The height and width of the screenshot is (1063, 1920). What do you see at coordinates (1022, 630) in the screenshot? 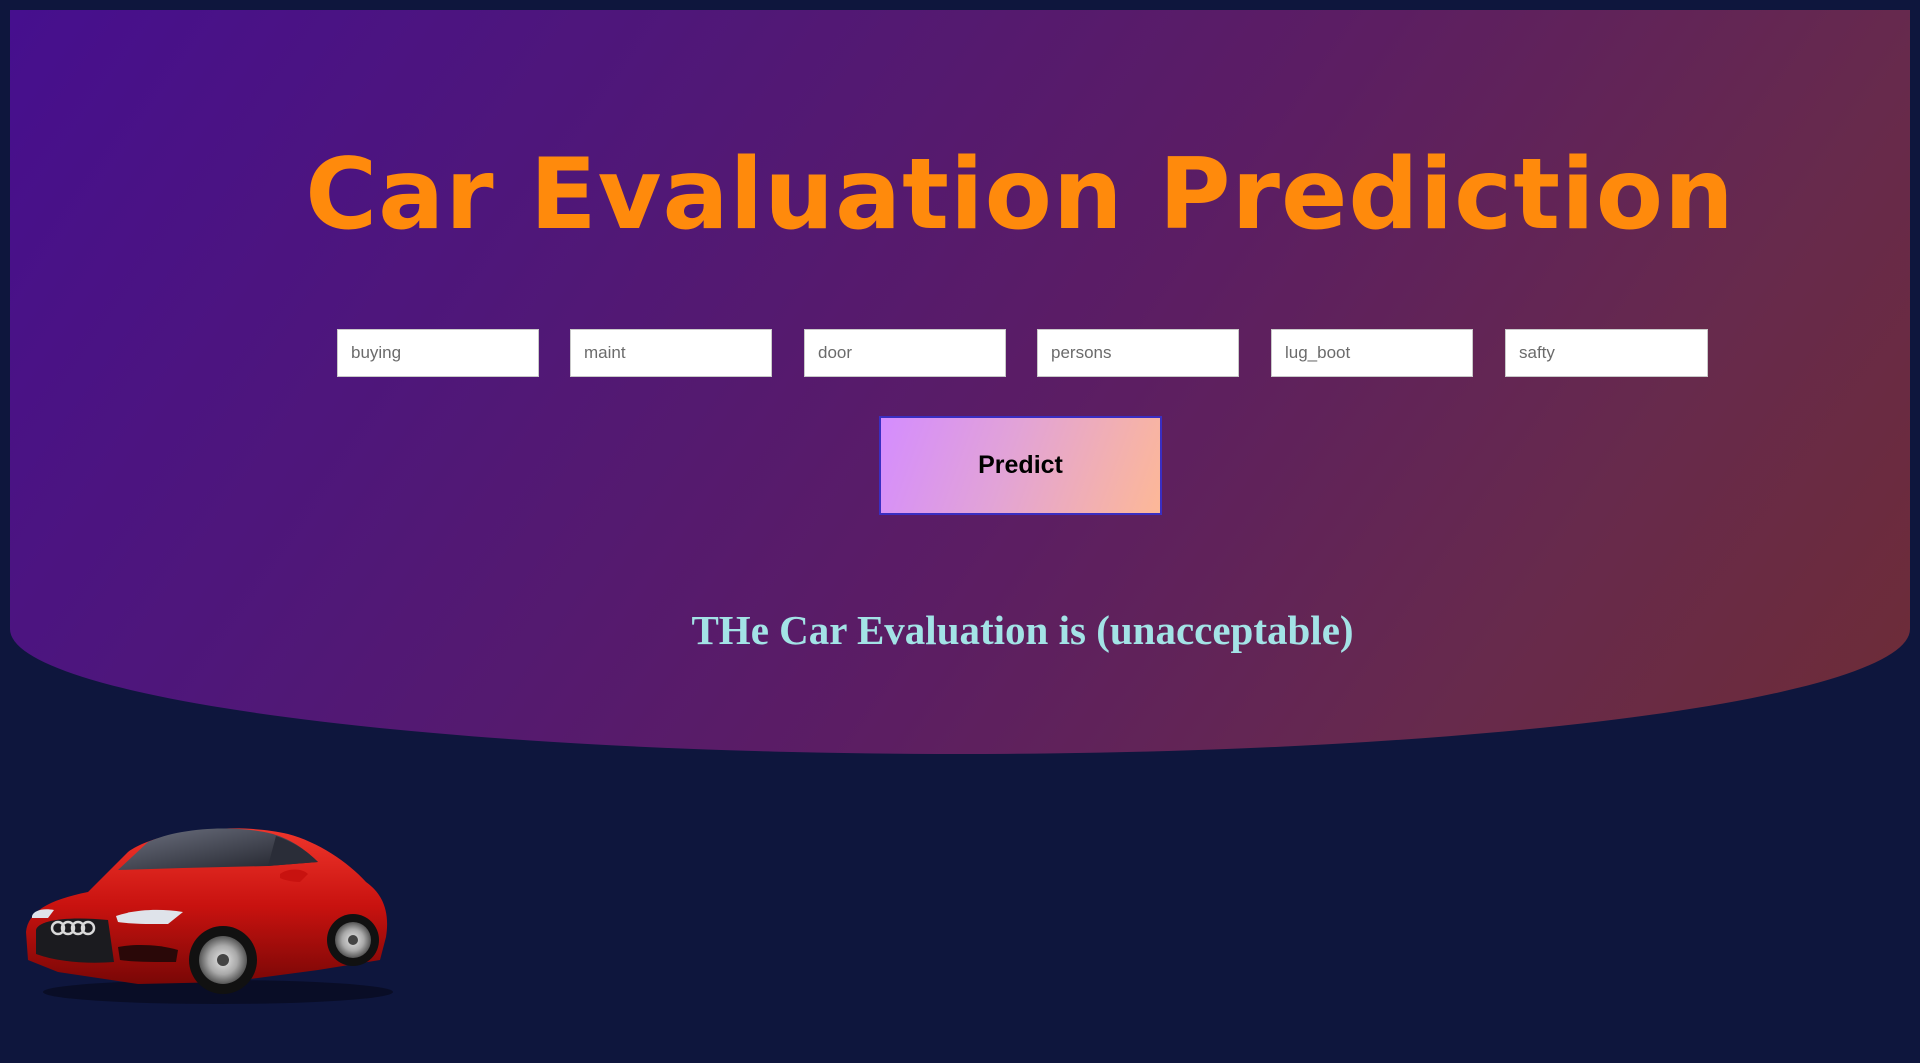
I see `prediction-result: THe Car Evaluation is (unacceptable)` at bounding box center [1022, 630].